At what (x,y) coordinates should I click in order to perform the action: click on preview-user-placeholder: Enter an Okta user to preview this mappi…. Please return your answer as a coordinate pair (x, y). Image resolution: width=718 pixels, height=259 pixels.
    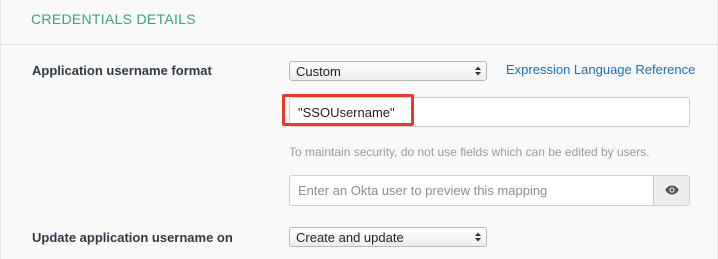
    Looking at the image, I should click on (423, 190).